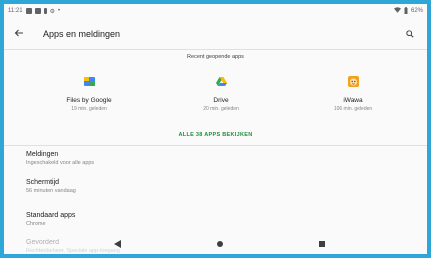 Image resolution: width=431 pixels, height=258 pixels. Describe the element at coordinates (50, 219) in the screenshot. I see `setting-standaard-apps: Standaard apps Chrome` at that location.